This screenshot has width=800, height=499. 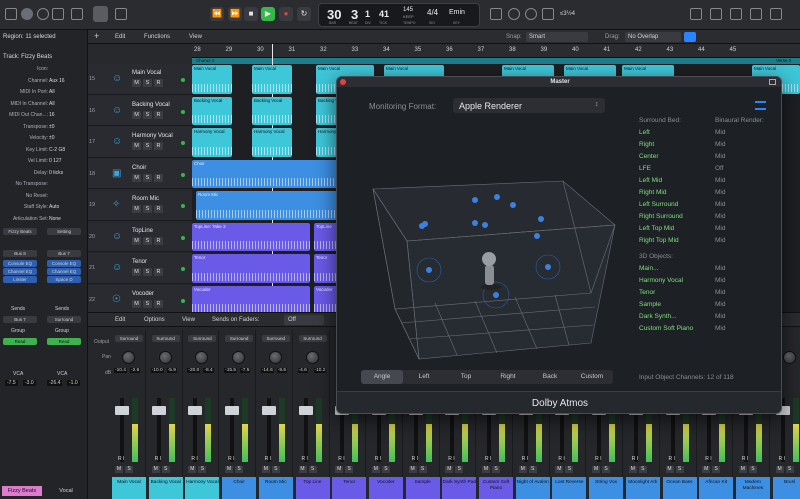 What do you see at coordinates (382, 377) in the screenshot?
I see `view-angle-button: Angle` at bounding box center [382, 377].